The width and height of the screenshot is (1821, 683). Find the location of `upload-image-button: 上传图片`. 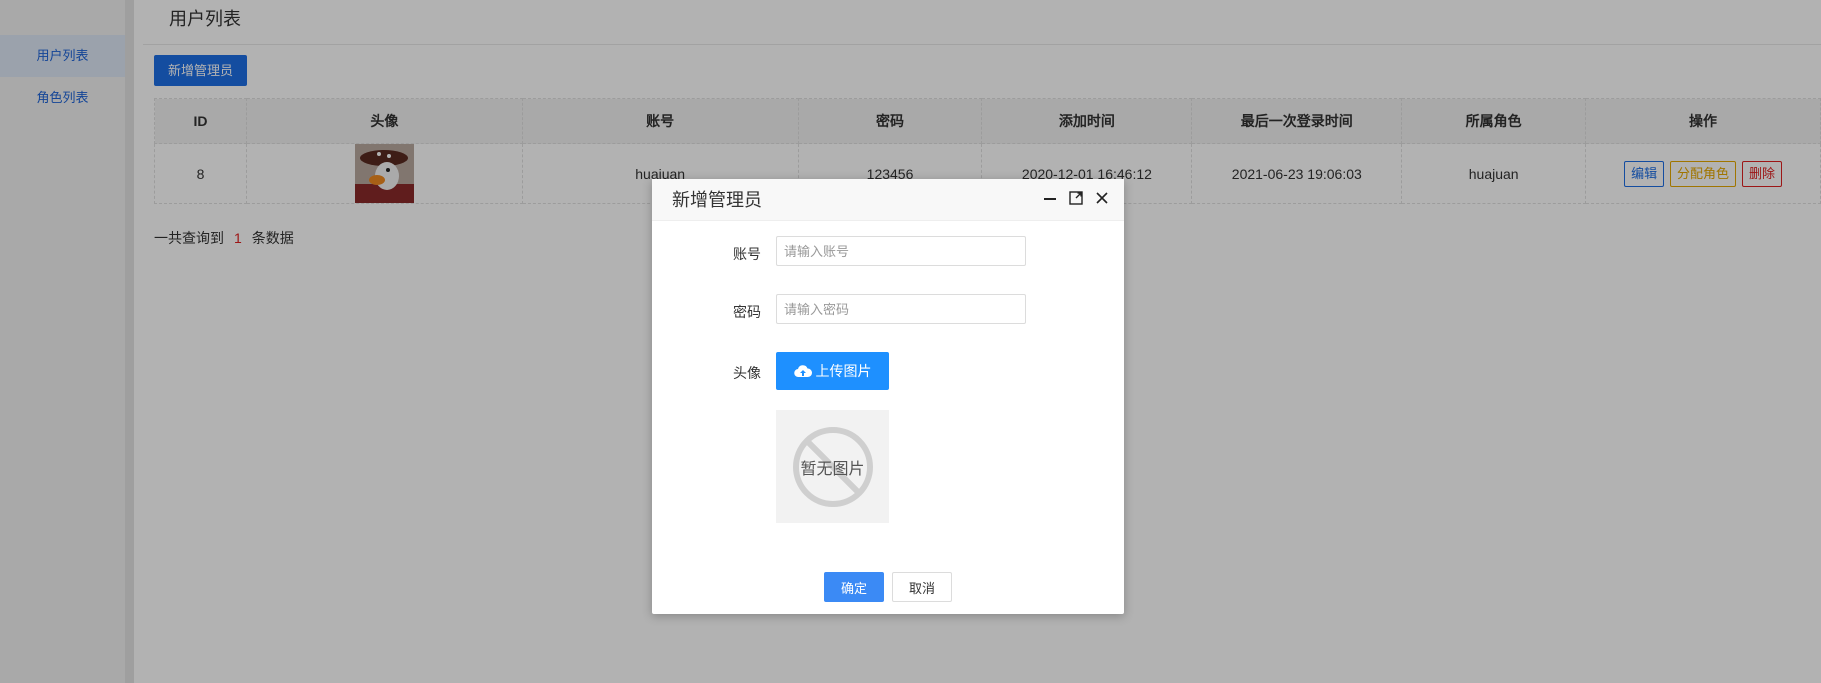

upload-image-button: 上传图片 is located at coordinates (832, 371).